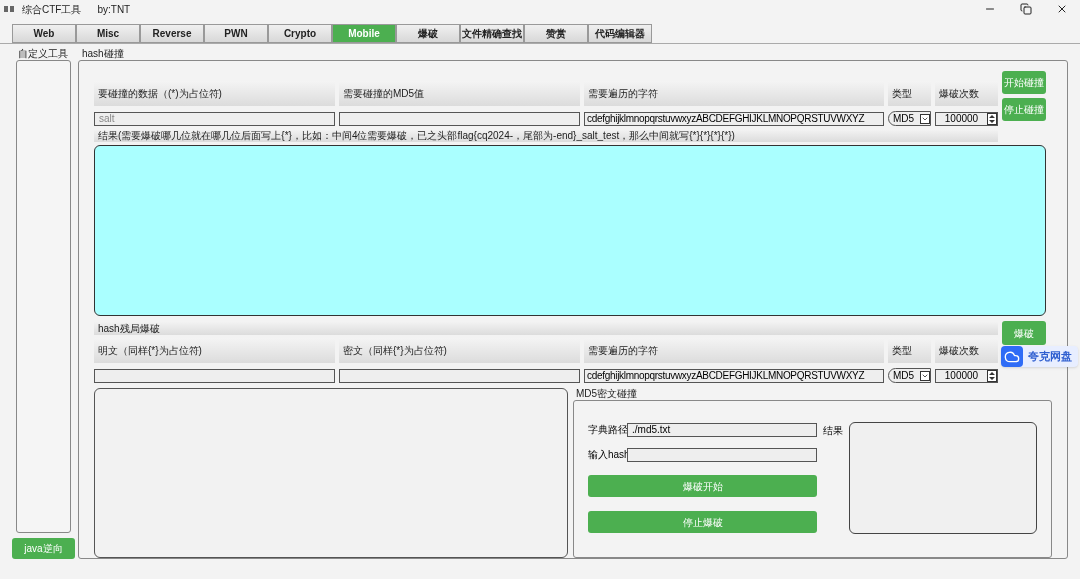 The height and width of the screenshot is (579, 1080). What do you see at coordinates (43, 54) in the screenshot?
I see `group-title: 自定义工具` at bounding box center [43, 54].